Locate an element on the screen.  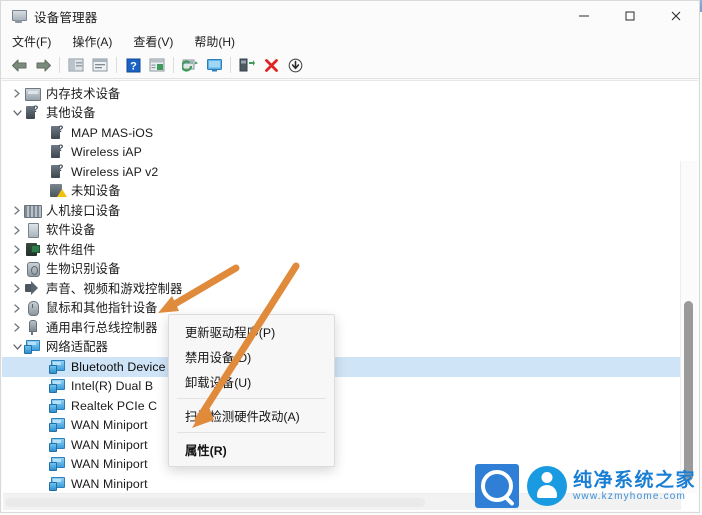
tree-item-other-devices: 其他设备 is located at coordinates (341, 114).